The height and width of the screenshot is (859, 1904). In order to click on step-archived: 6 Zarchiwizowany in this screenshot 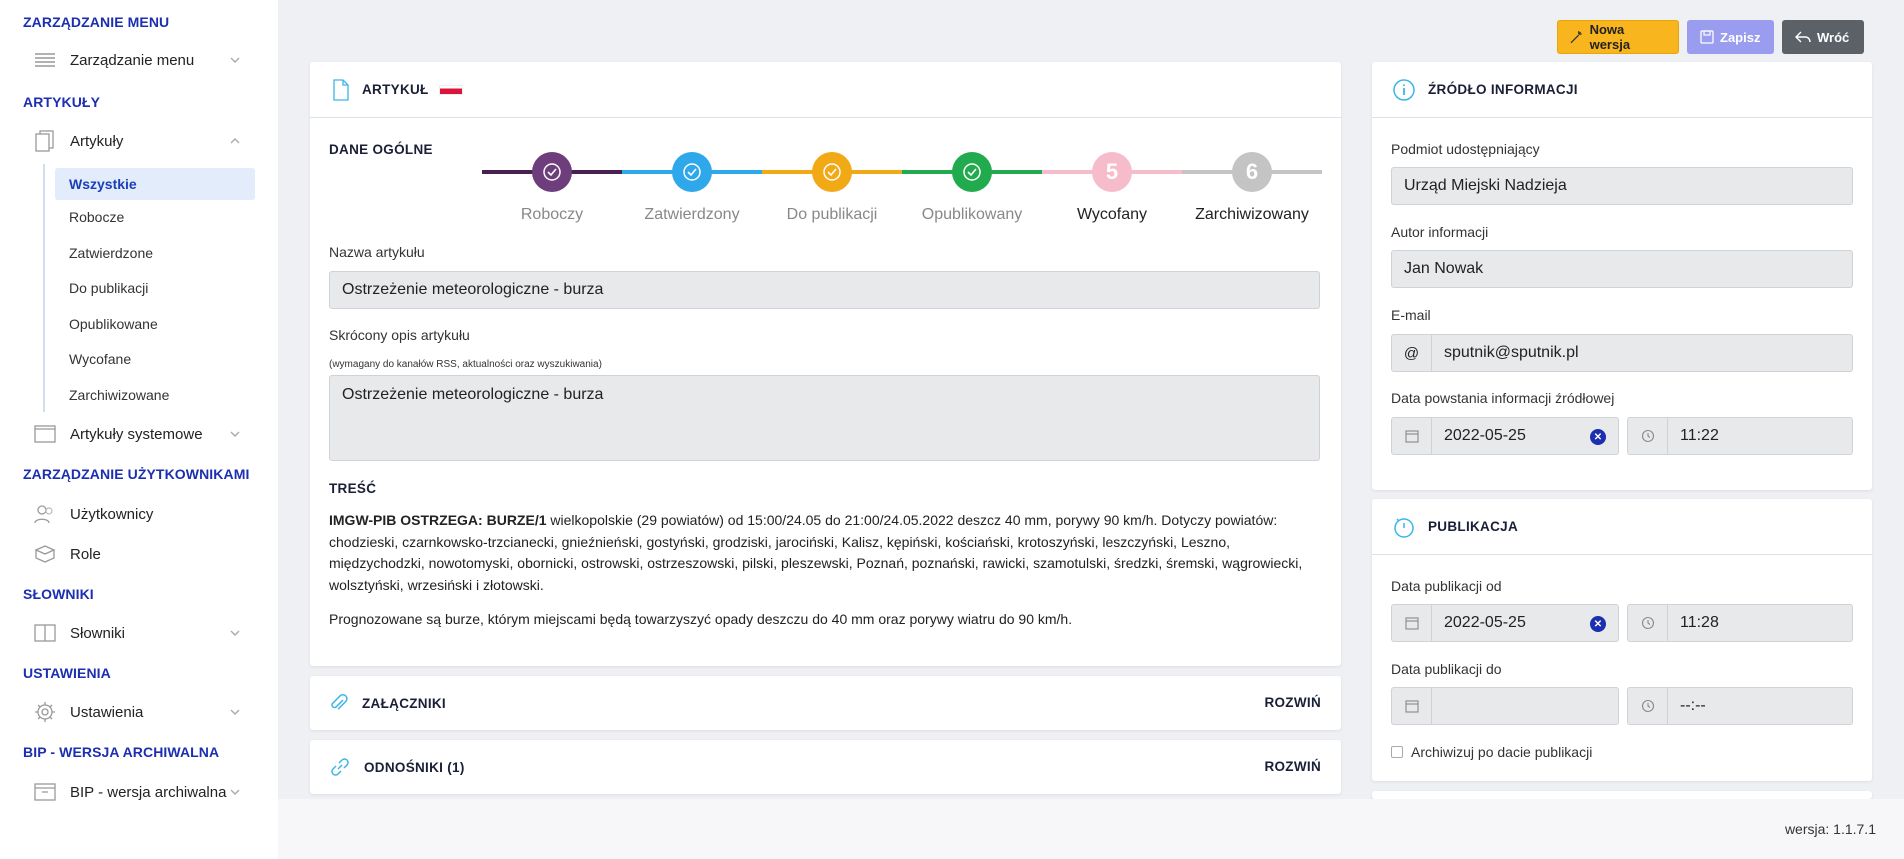, I will do `click(1252, 188)`.